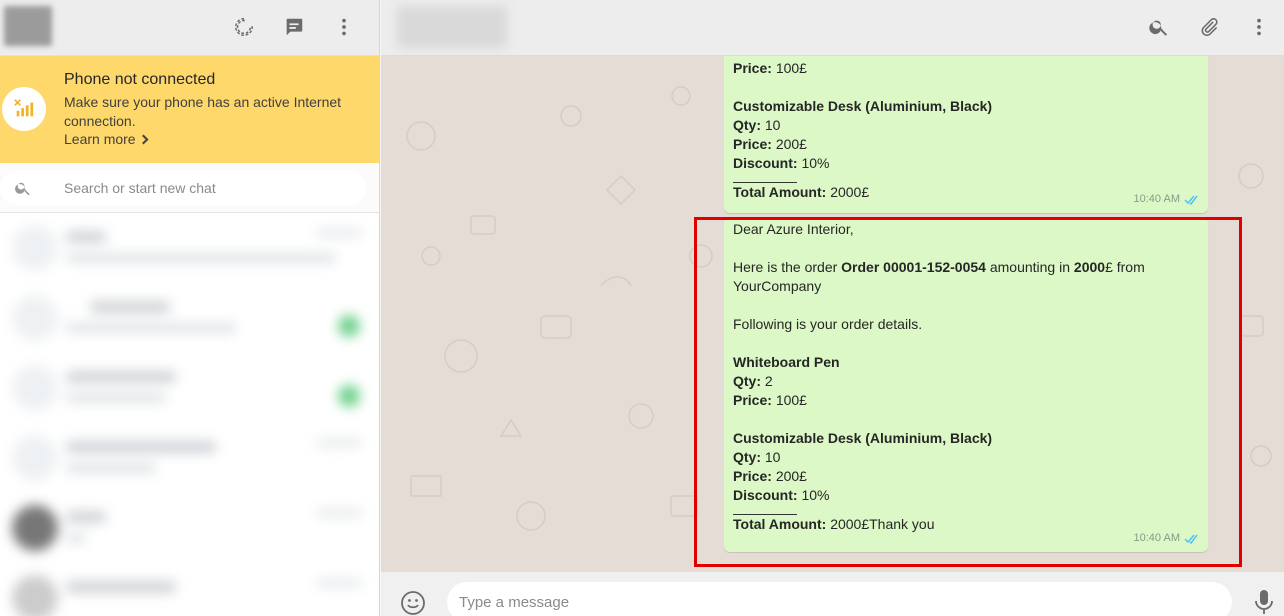 This screenshot has height=616, width=1284. I want to click on contact-info, so click(452, 27).